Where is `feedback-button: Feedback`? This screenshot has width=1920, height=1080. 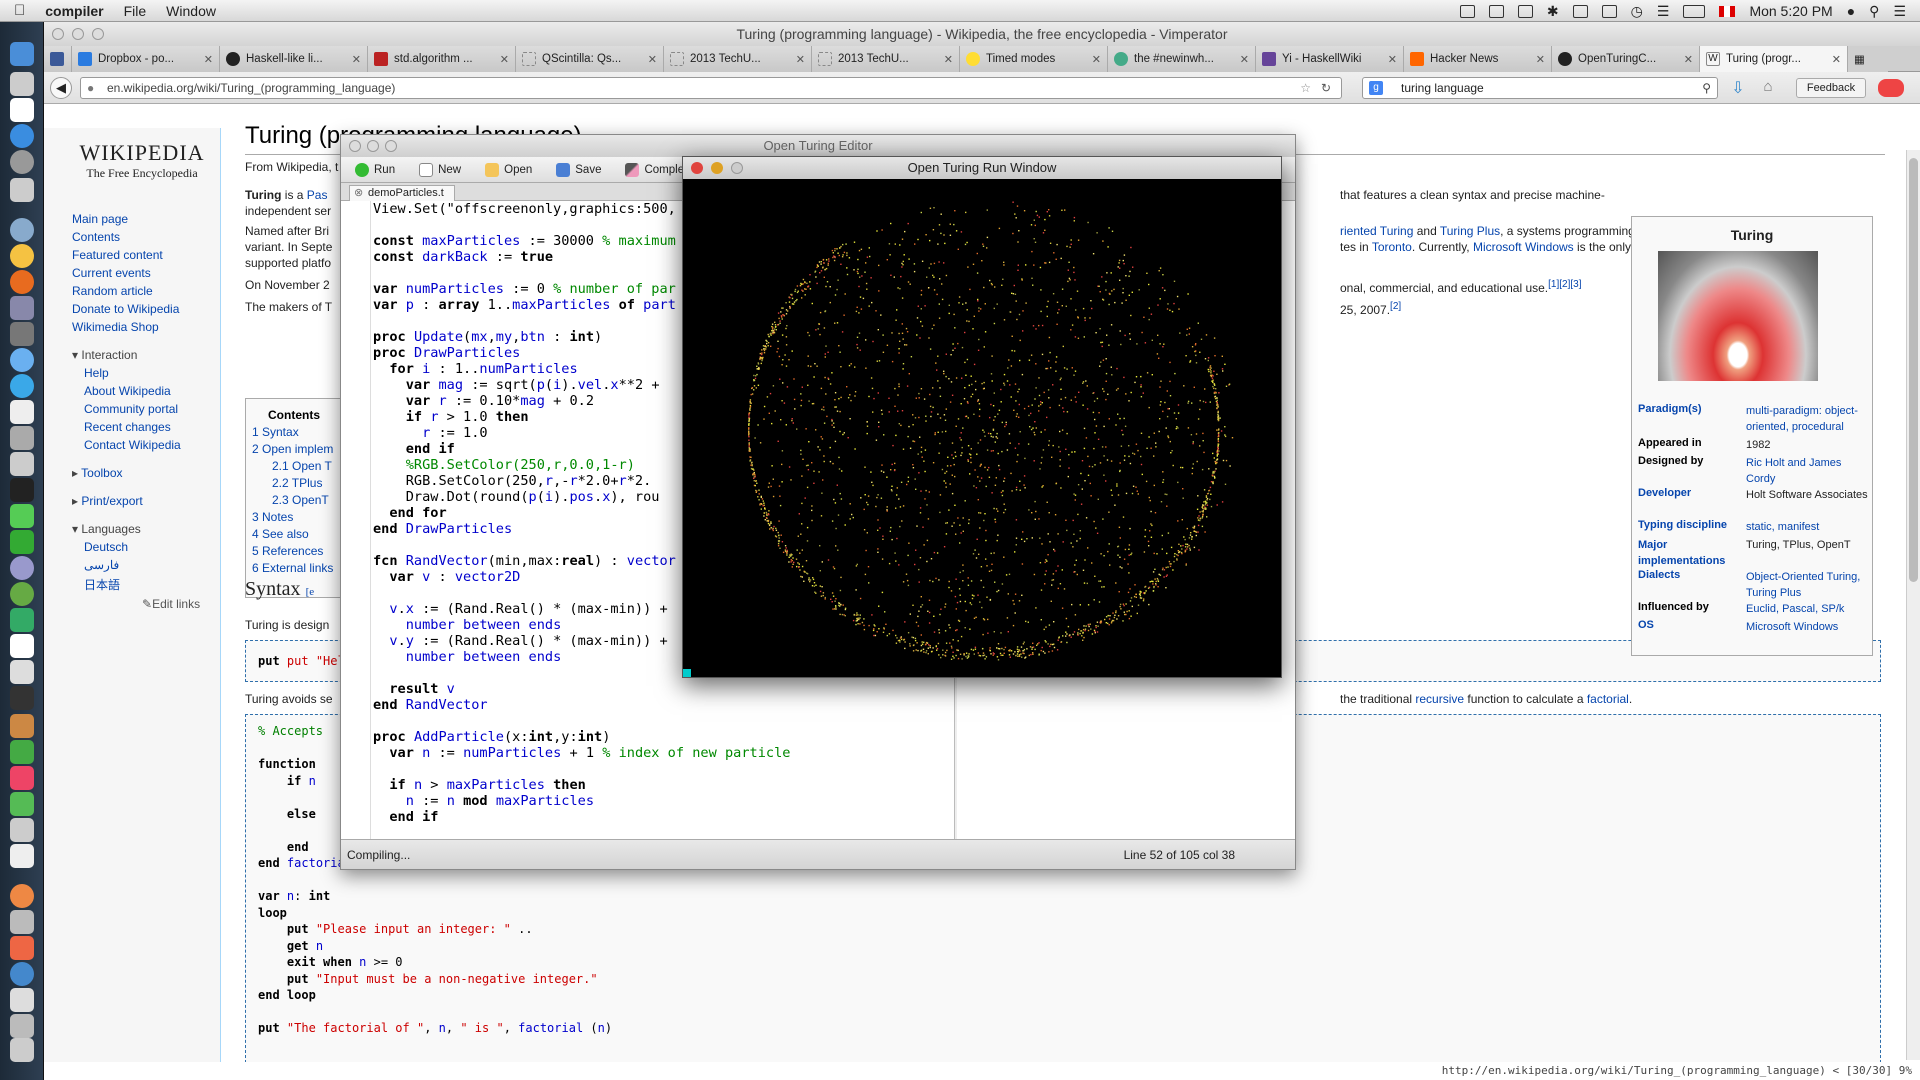
feedback-button: Feedback is located at coordinates (1831, 88).